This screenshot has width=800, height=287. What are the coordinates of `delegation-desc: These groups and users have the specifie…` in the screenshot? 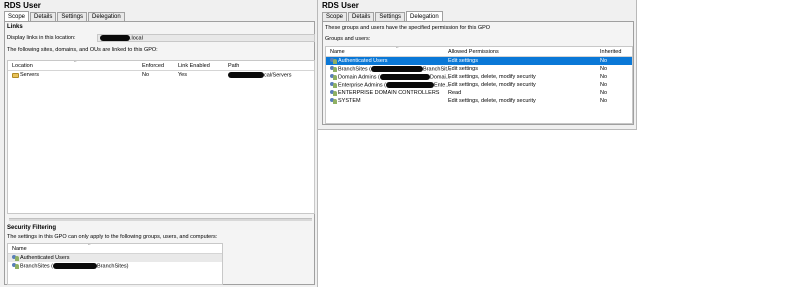 It's located at (408, 28).